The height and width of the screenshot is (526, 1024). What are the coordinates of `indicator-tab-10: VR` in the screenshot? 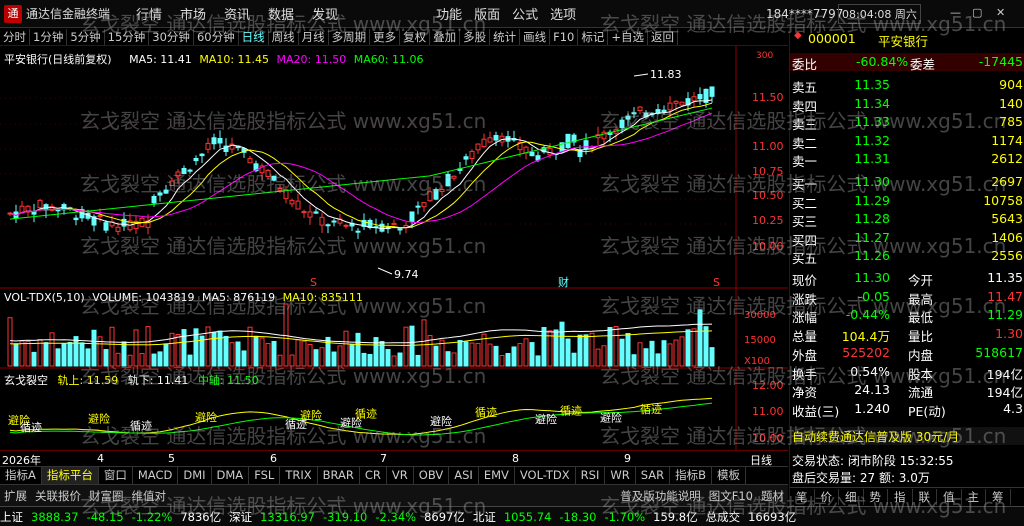 It's located at (400, 475).